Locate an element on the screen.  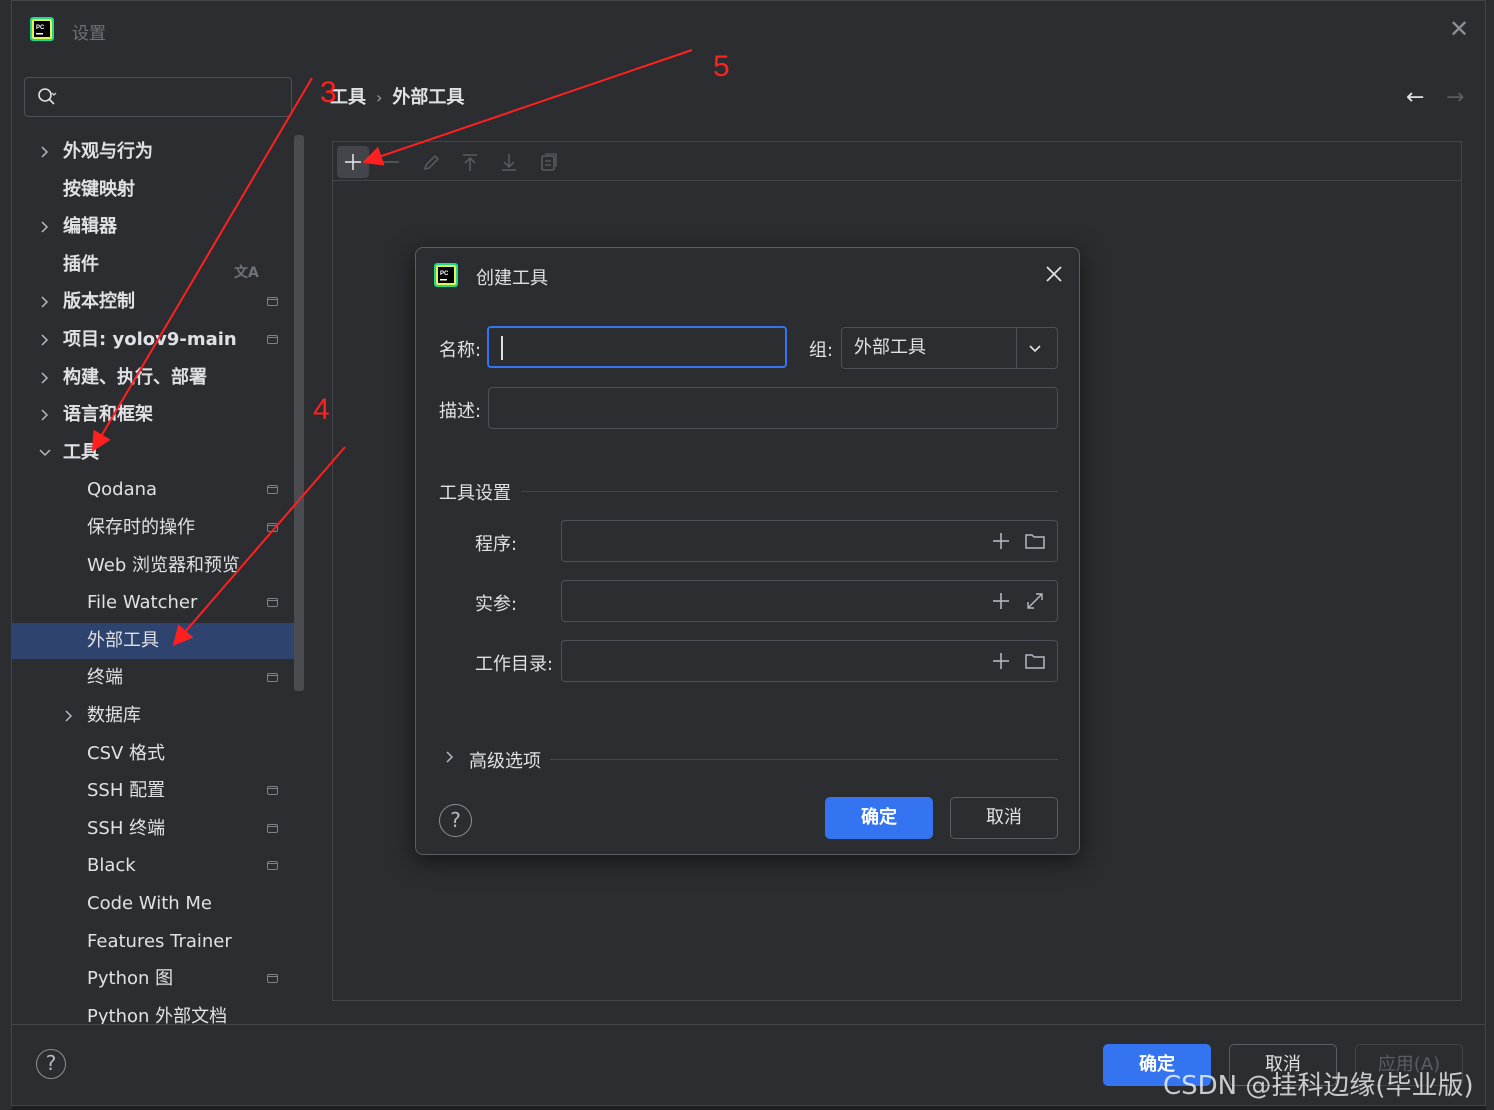
annotation-number-5: 5 is located at coordinates (721, 66).